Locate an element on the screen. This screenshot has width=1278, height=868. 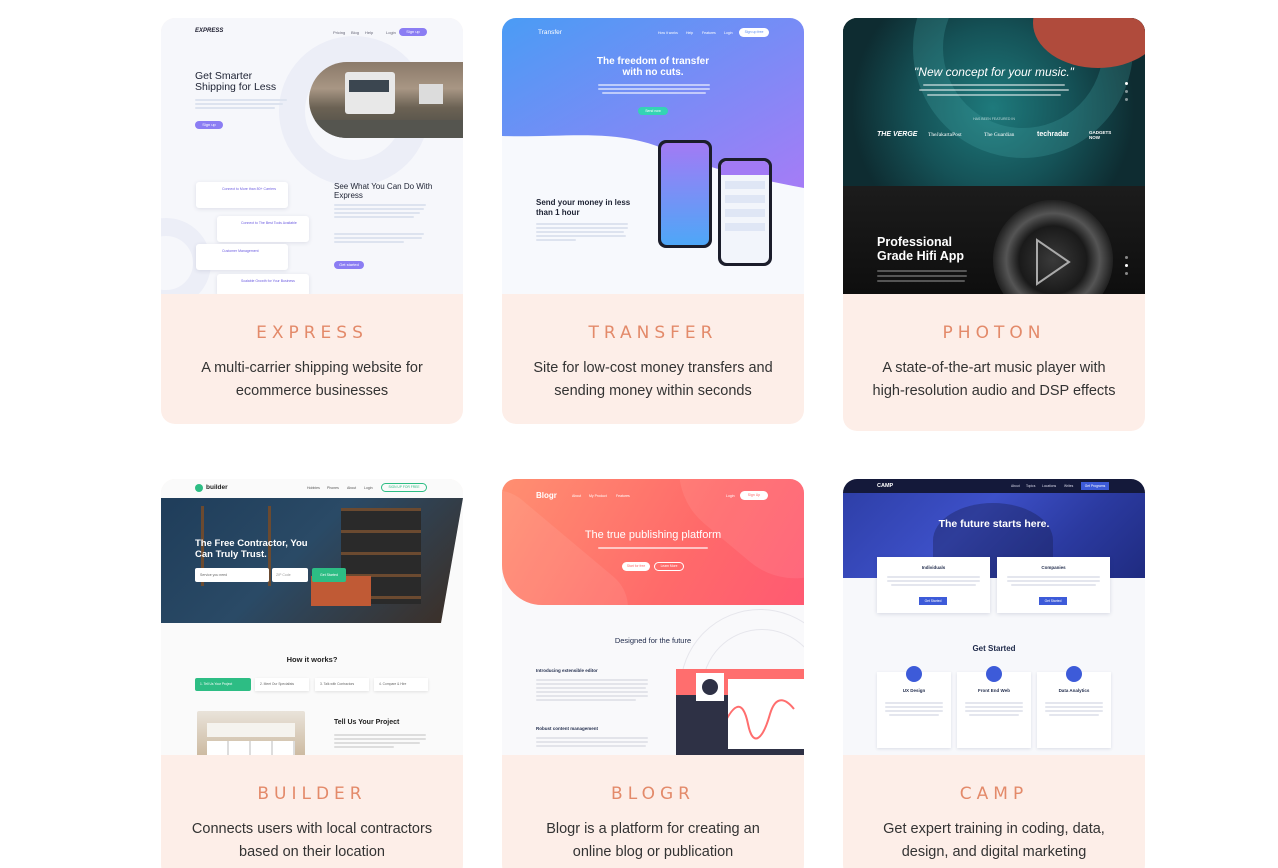
transfer-signup-button: Sign up free is located at coordinates (754, 32).